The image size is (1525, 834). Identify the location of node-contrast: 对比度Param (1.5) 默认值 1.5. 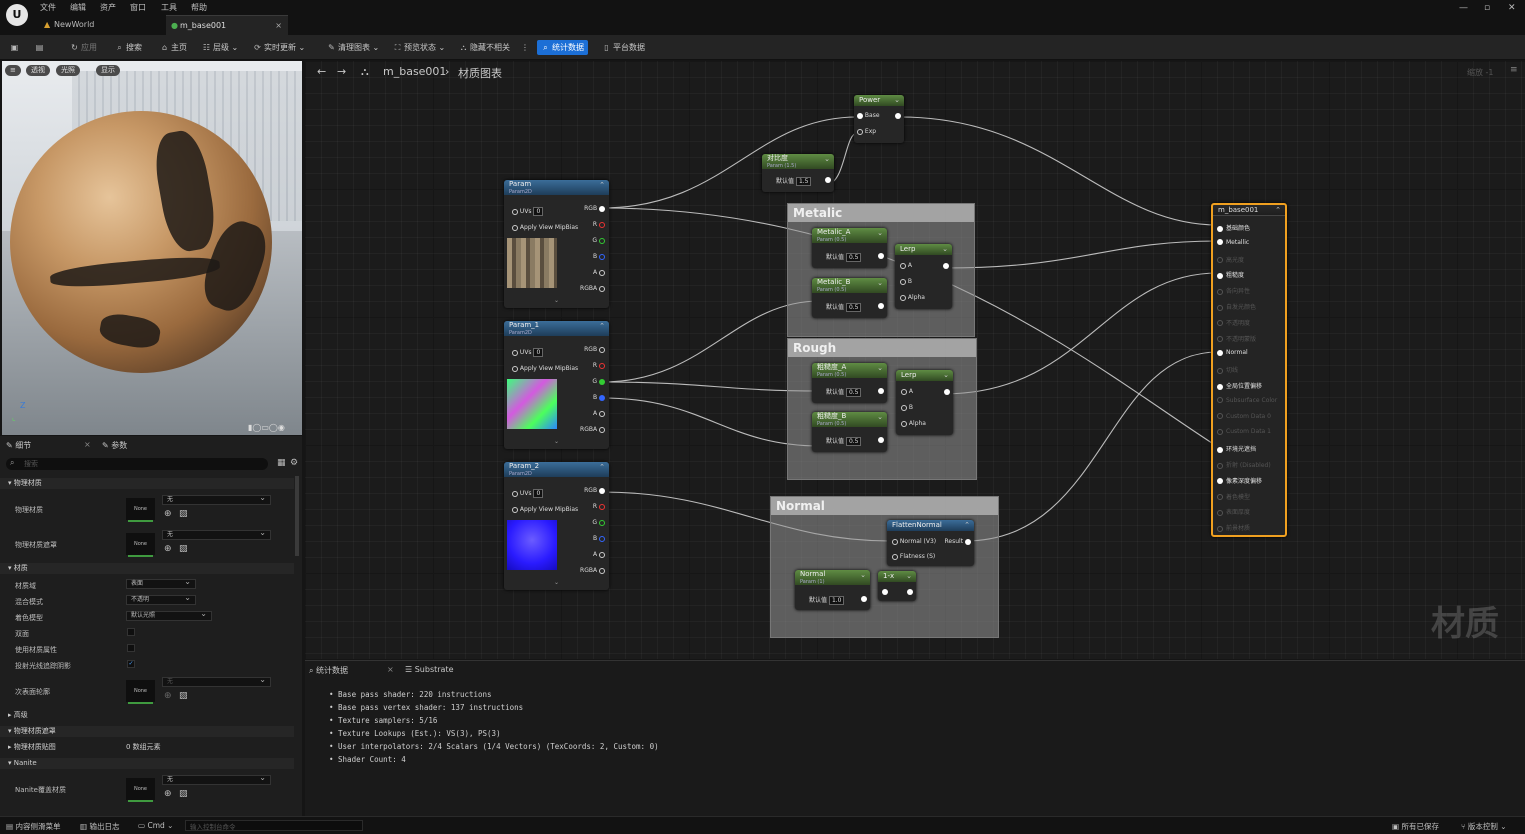
(798, 173).